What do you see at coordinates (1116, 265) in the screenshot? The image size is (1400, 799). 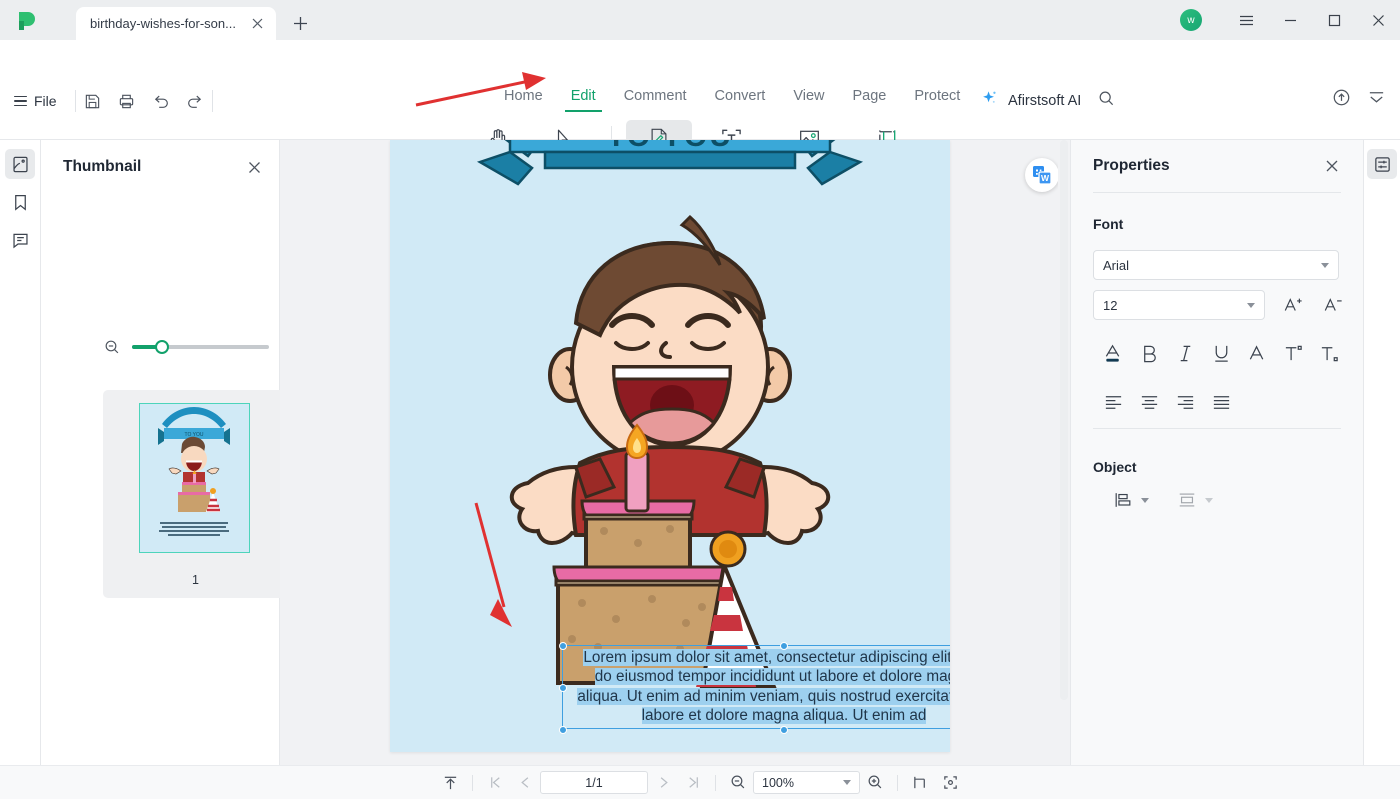 I see `font-family-value: Arial` at bounding box center [1116, 265].